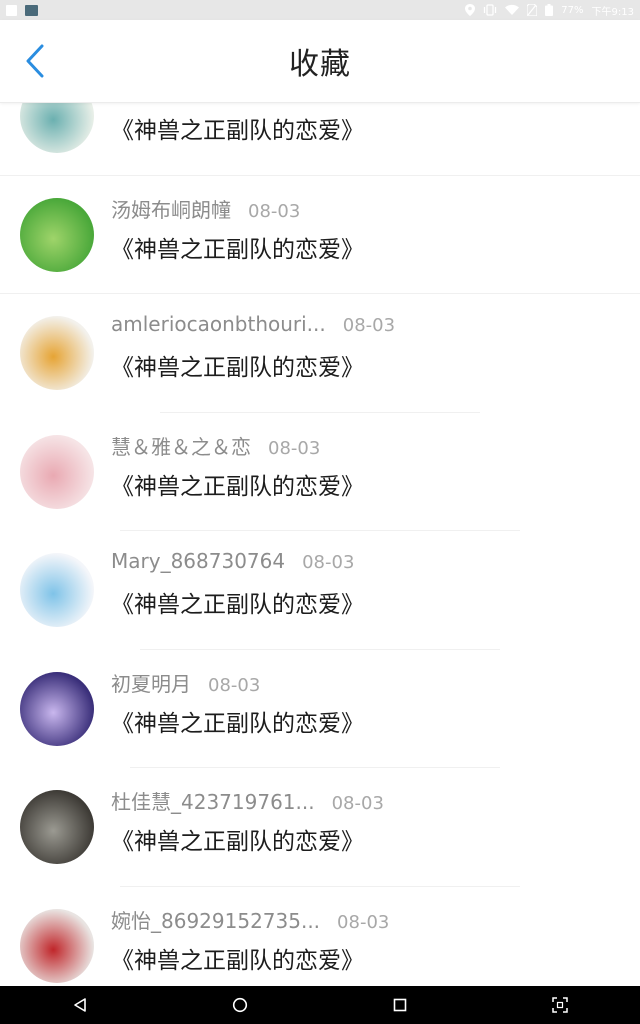 This screenshot has height=1024, width=640. What do you see at coordinates (365, 347) in the screenshot?
I see `item-texts: amleriocaonbthouri... 08-03 《神兽之正副队的恋爱》` at bounding box center [365, 347].